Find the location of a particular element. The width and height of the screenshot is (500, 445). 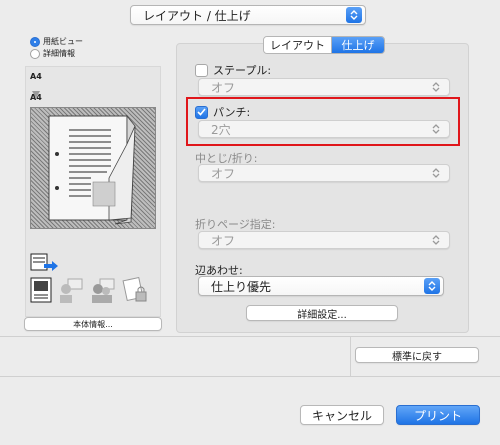

device-icons-row is located at coordinates (89, 290).